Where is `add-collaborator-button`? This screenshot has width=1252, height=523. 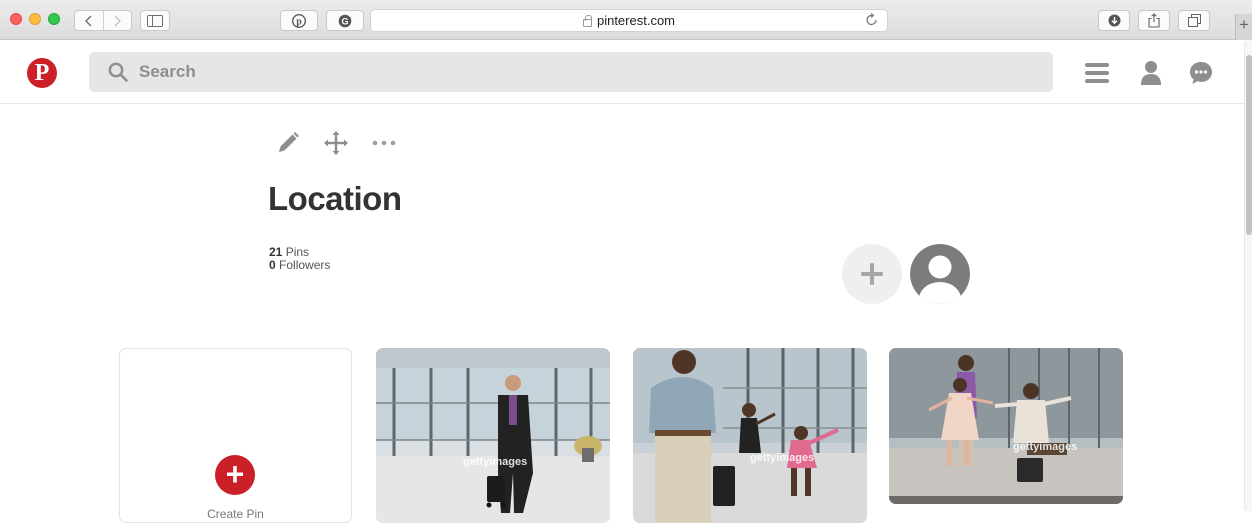 add-collaborator-button is located at coordinates (872, 274).